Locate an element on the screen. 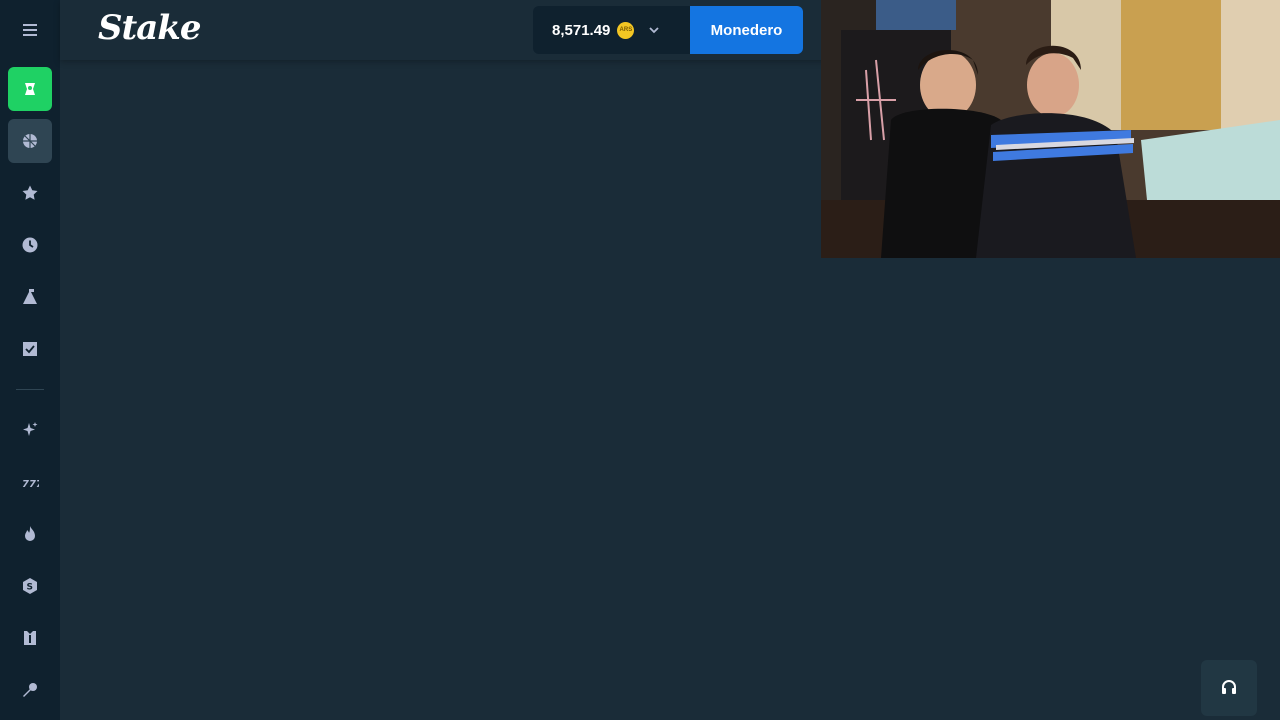  game-shows-button is located at coordinates (30, 690).